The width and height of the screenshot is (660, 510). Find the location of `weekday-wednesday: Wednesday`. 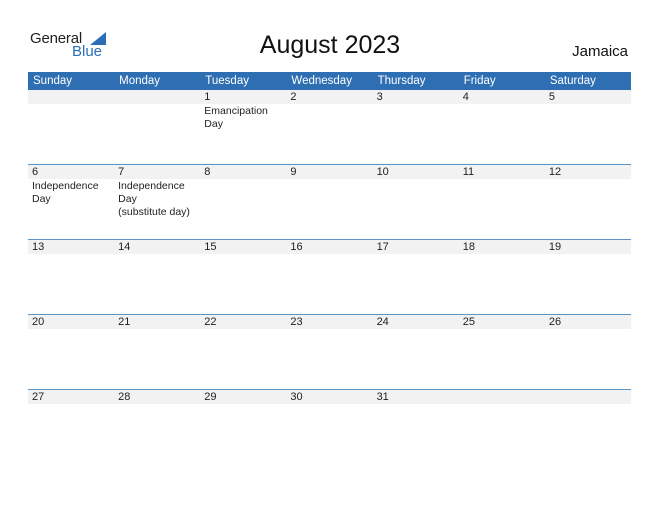

weekday-wednesday: Wednesday is located at coordinates (321, 81).